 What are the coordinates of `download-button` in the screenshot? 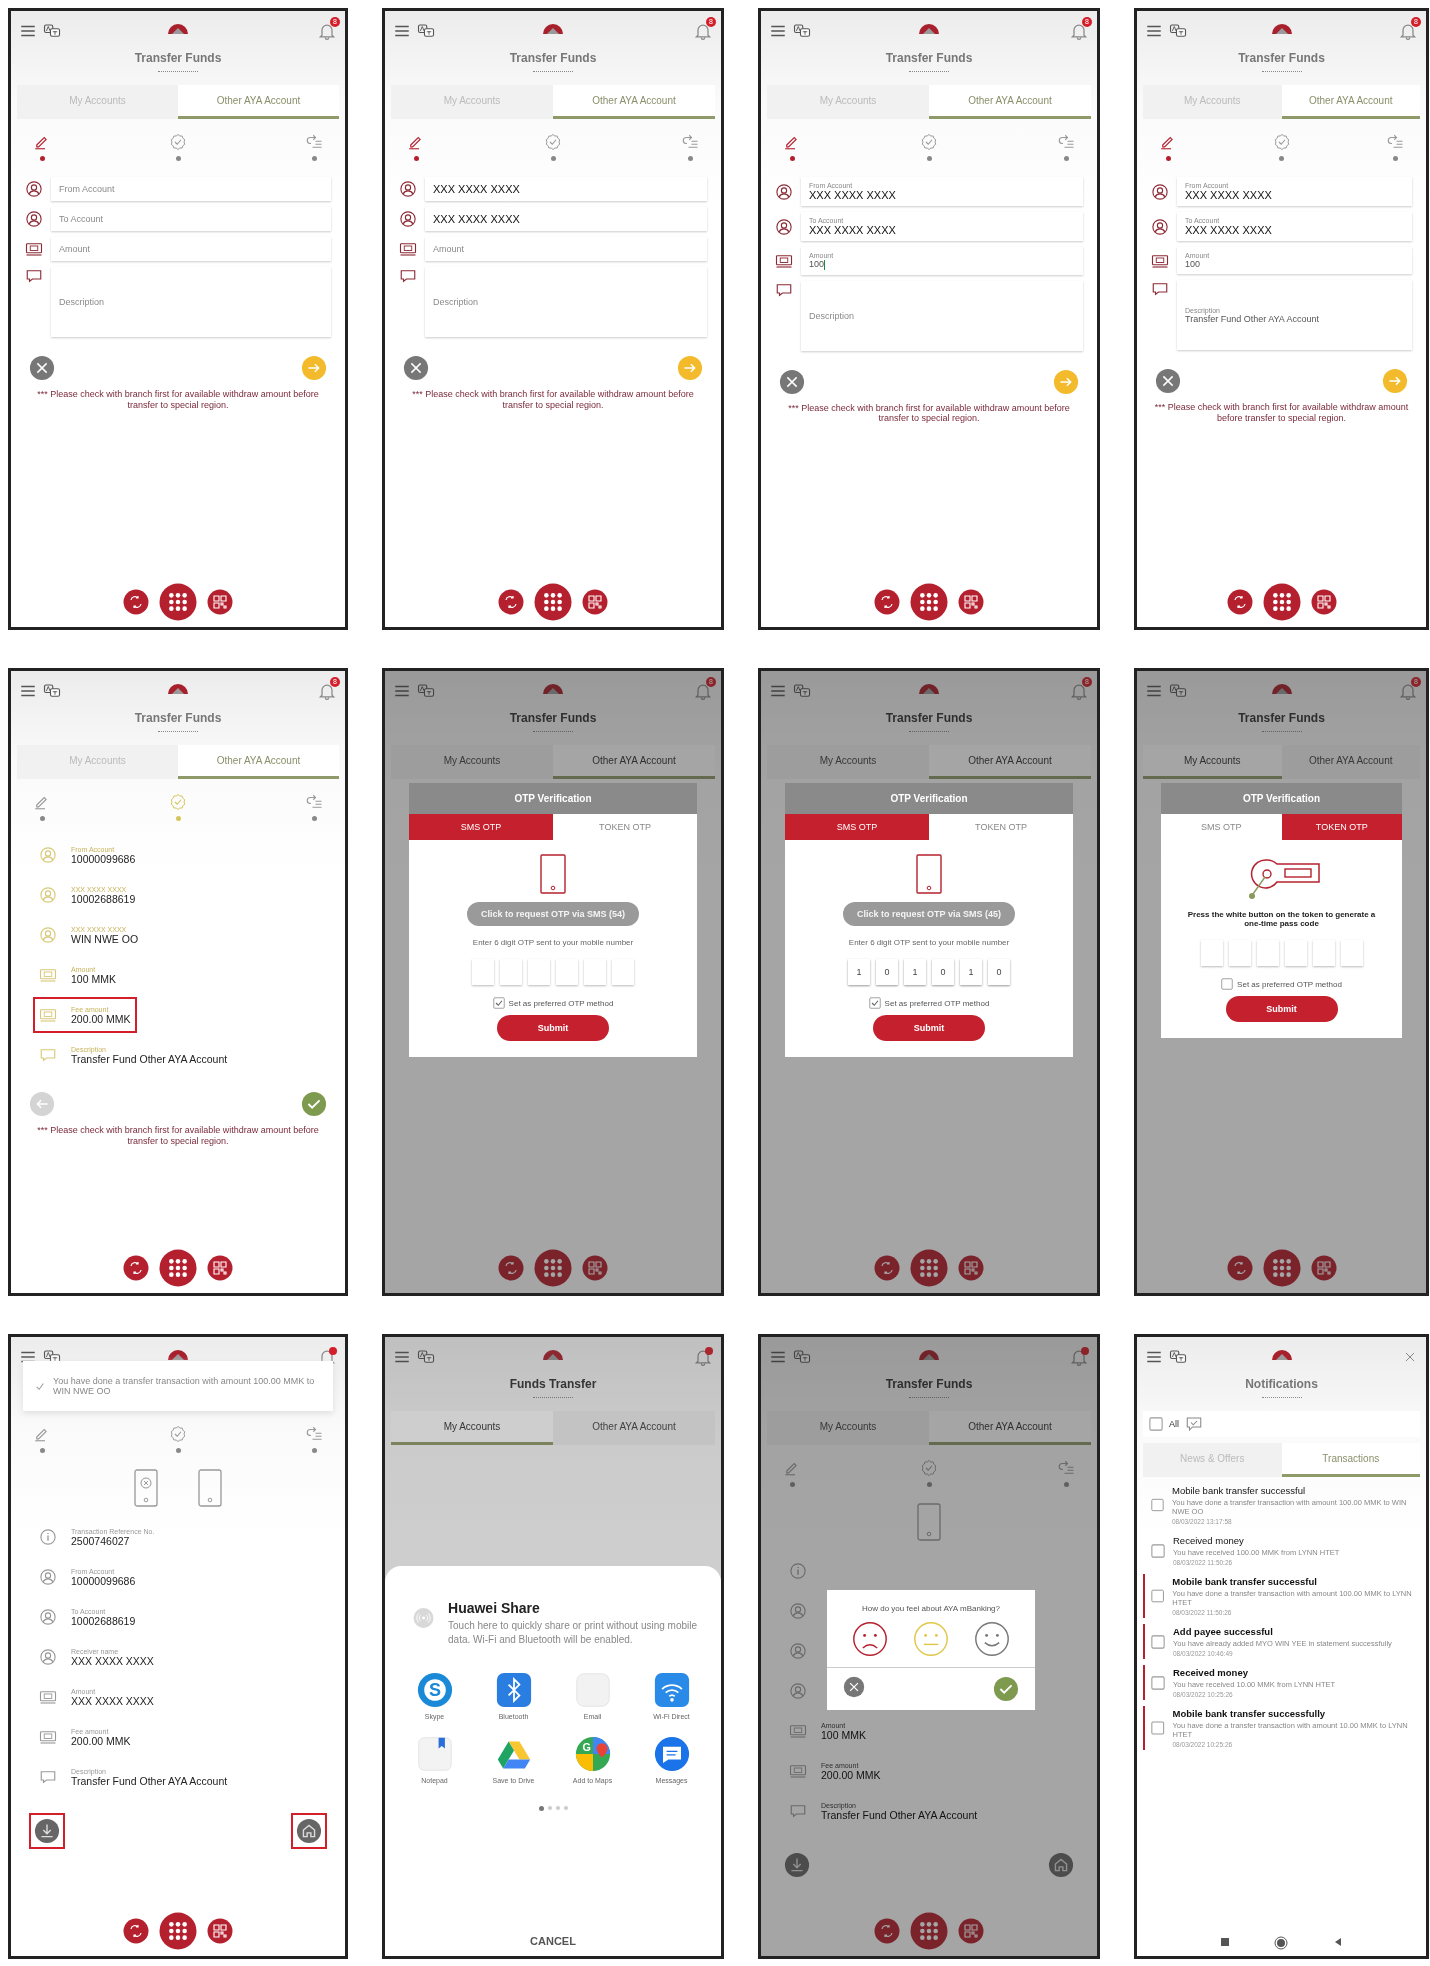 It's located at (797, 1865).